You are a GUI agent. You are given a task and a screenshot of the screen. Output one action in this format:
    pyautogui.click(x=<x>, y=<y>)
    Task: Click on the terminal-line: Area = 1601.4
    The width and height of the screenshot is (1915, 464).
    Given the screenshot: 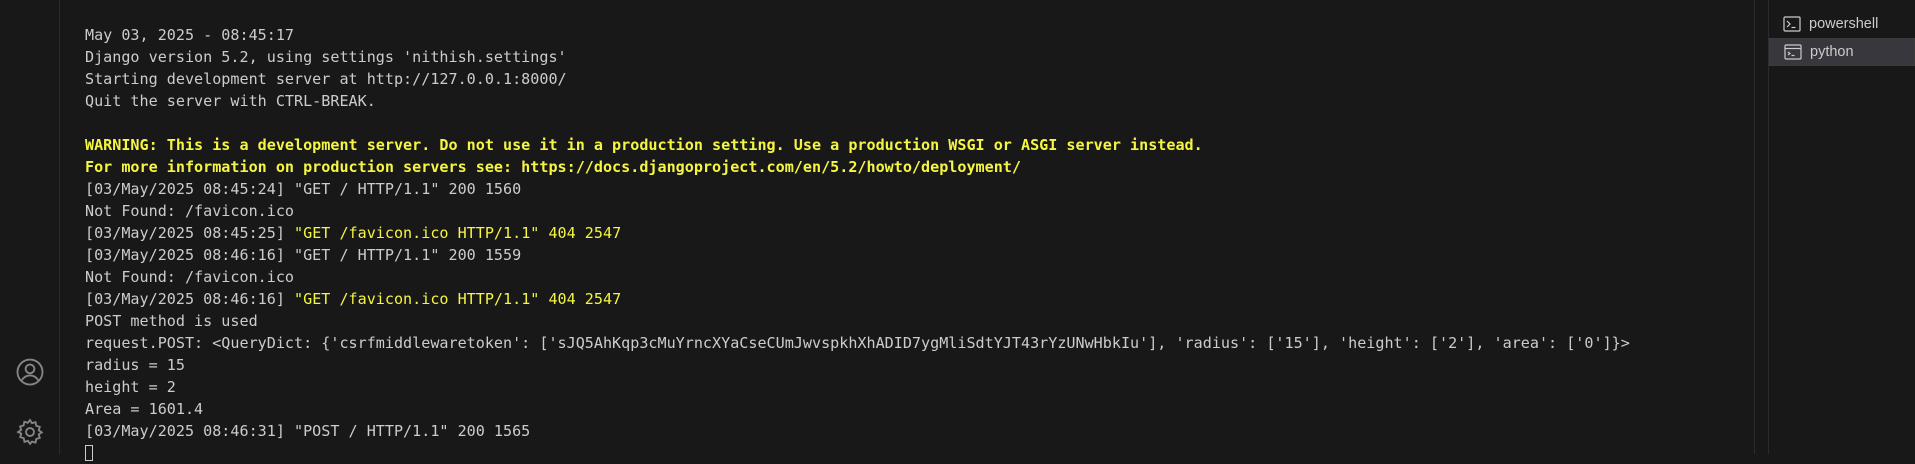 What is the action you would take?
    pyautogui.click(x=144, y=409)
    